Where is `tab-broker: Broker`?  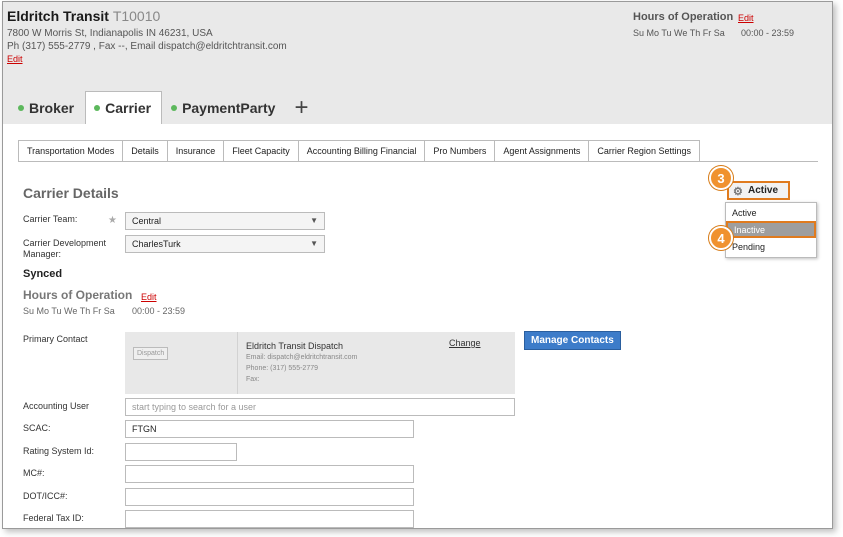
tab-broker: Broker is located at coordinates (47, 107).